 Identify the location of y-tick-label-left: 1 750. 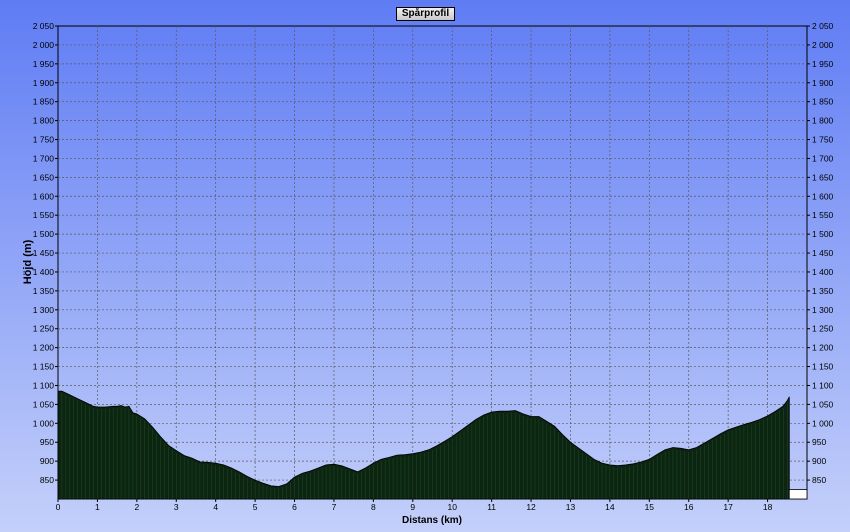
(44, 140).